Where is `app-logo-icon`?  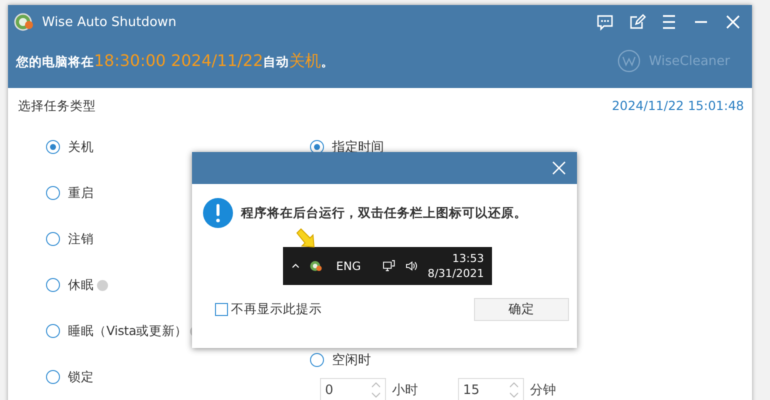
app-logo-icon is located at coordinates (24, 22).